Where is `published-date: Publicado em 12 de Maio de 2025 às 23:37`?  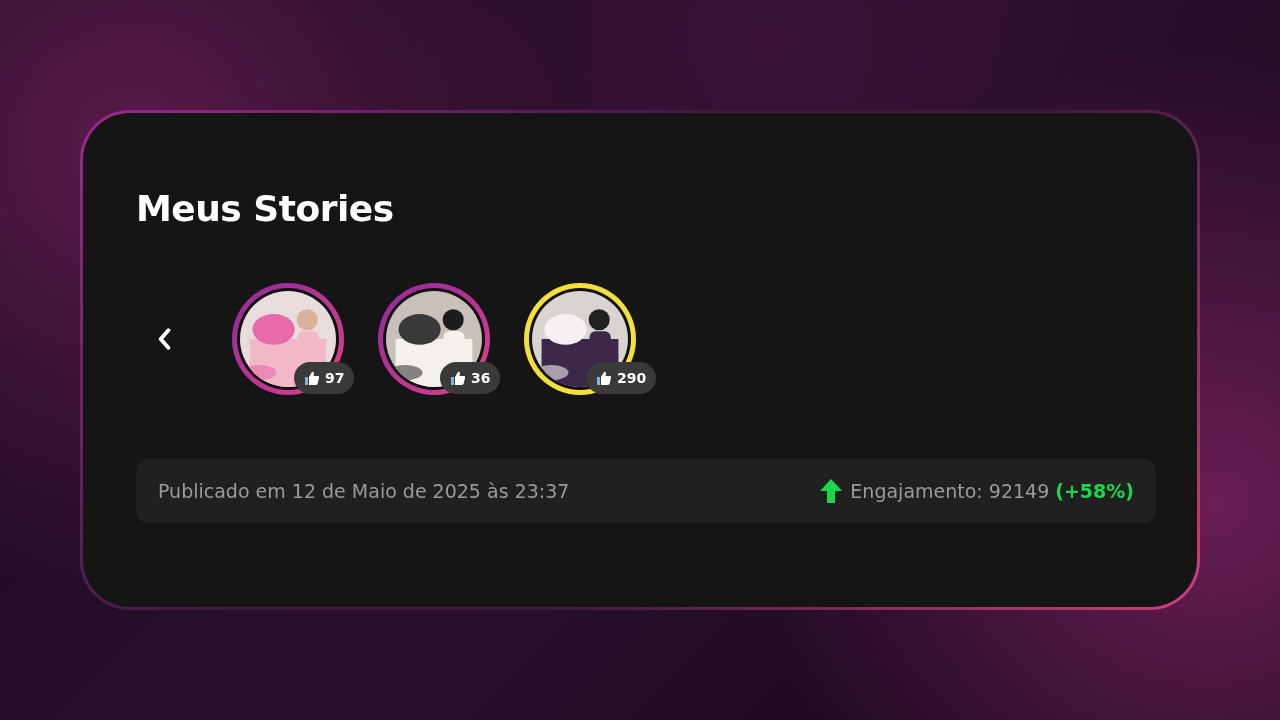 published-date: Publicado em 12 de Maio de 2025 às 23:37 is located at coordinates (364, 491).